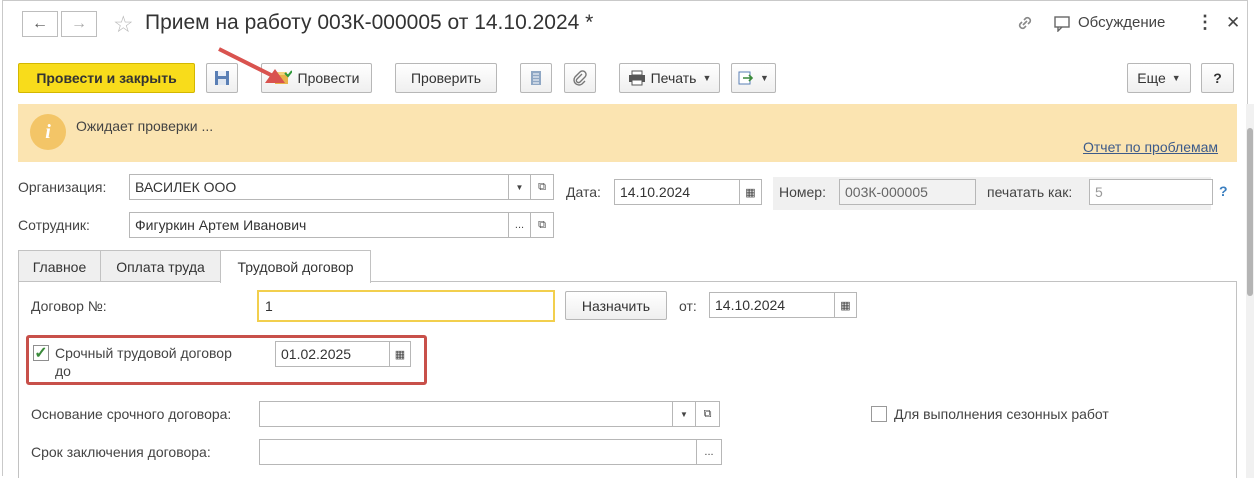 This screenshot has width=1254, height=478. I want to click on print-as-label: печатать как:, so click(1030, 192).